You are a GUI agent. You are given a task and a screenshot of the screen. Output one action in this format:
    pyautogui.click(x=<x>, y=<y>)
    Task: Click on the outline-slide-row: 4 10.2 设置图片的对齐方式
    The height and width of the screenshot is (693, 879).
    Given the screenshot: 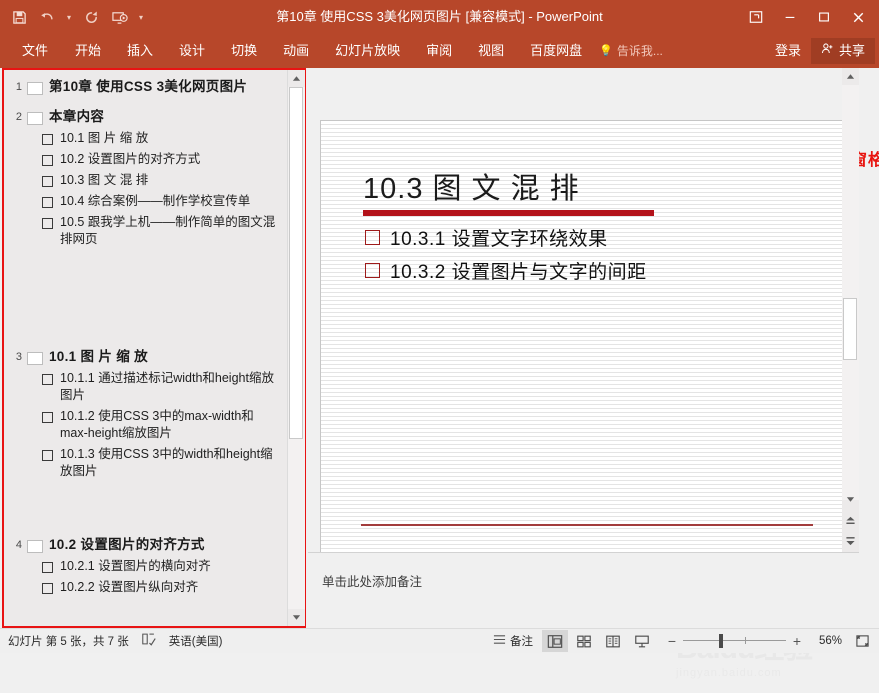 What is the action you would take?
    pyautogui.click(x=145, y=545)
    